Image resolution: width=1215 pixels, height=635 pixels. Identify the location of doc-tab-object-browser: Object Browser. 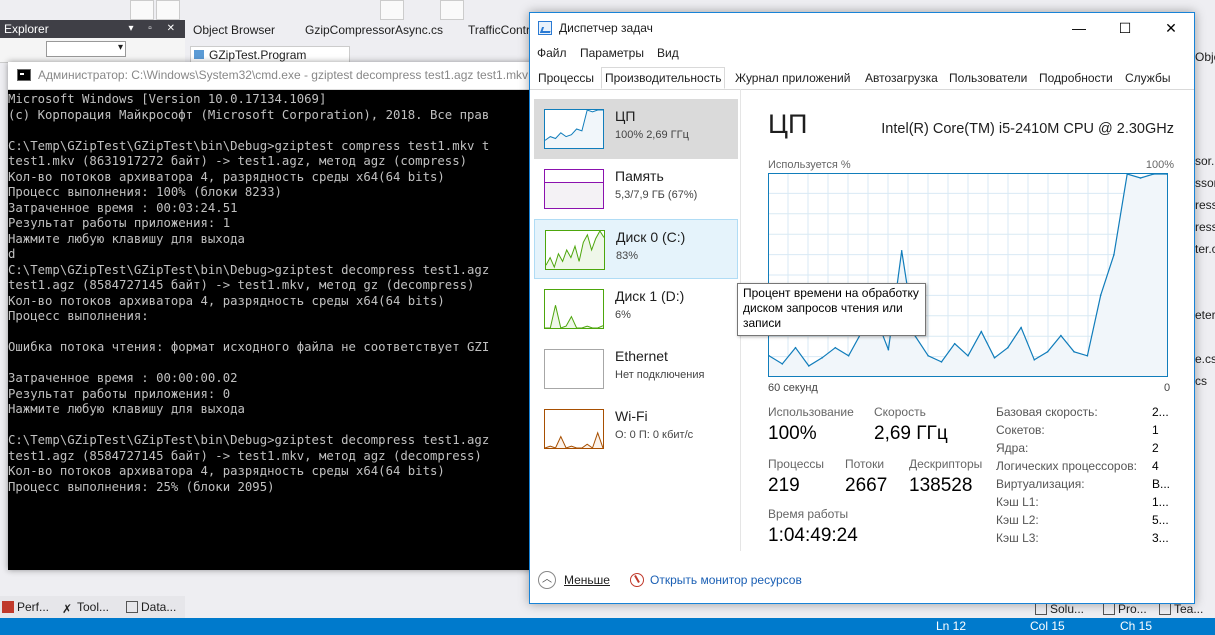
(234, 30).